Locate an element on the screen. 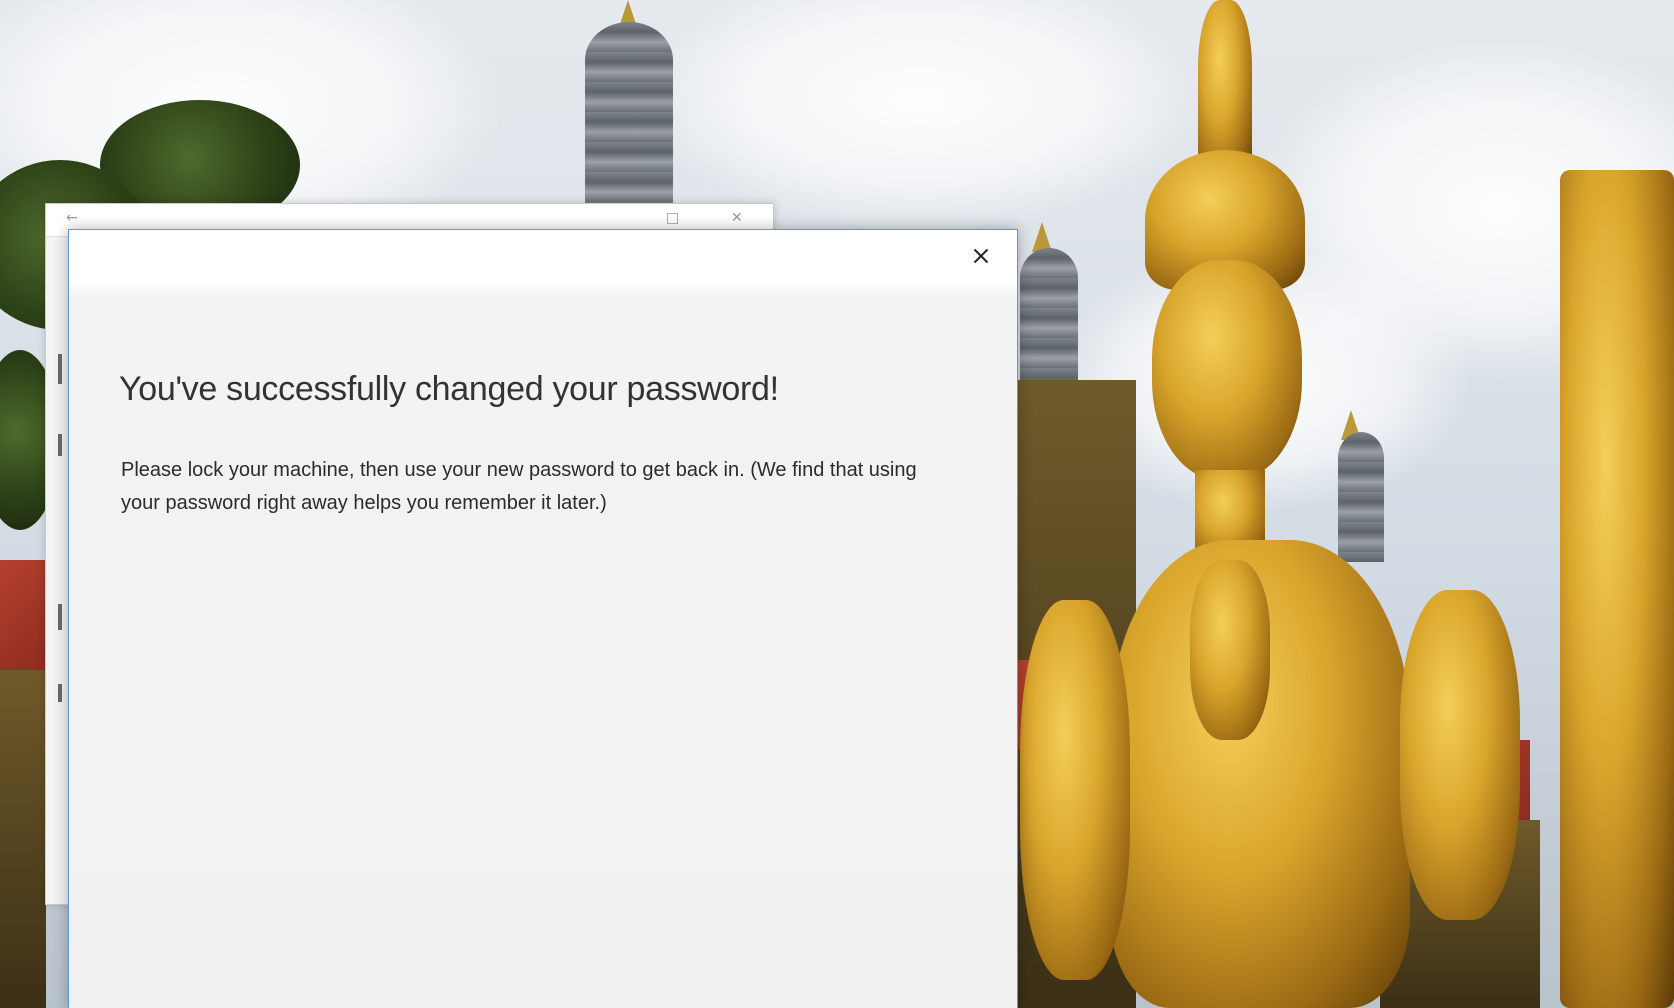  statue-hand is located at coordinates (1230, 650).